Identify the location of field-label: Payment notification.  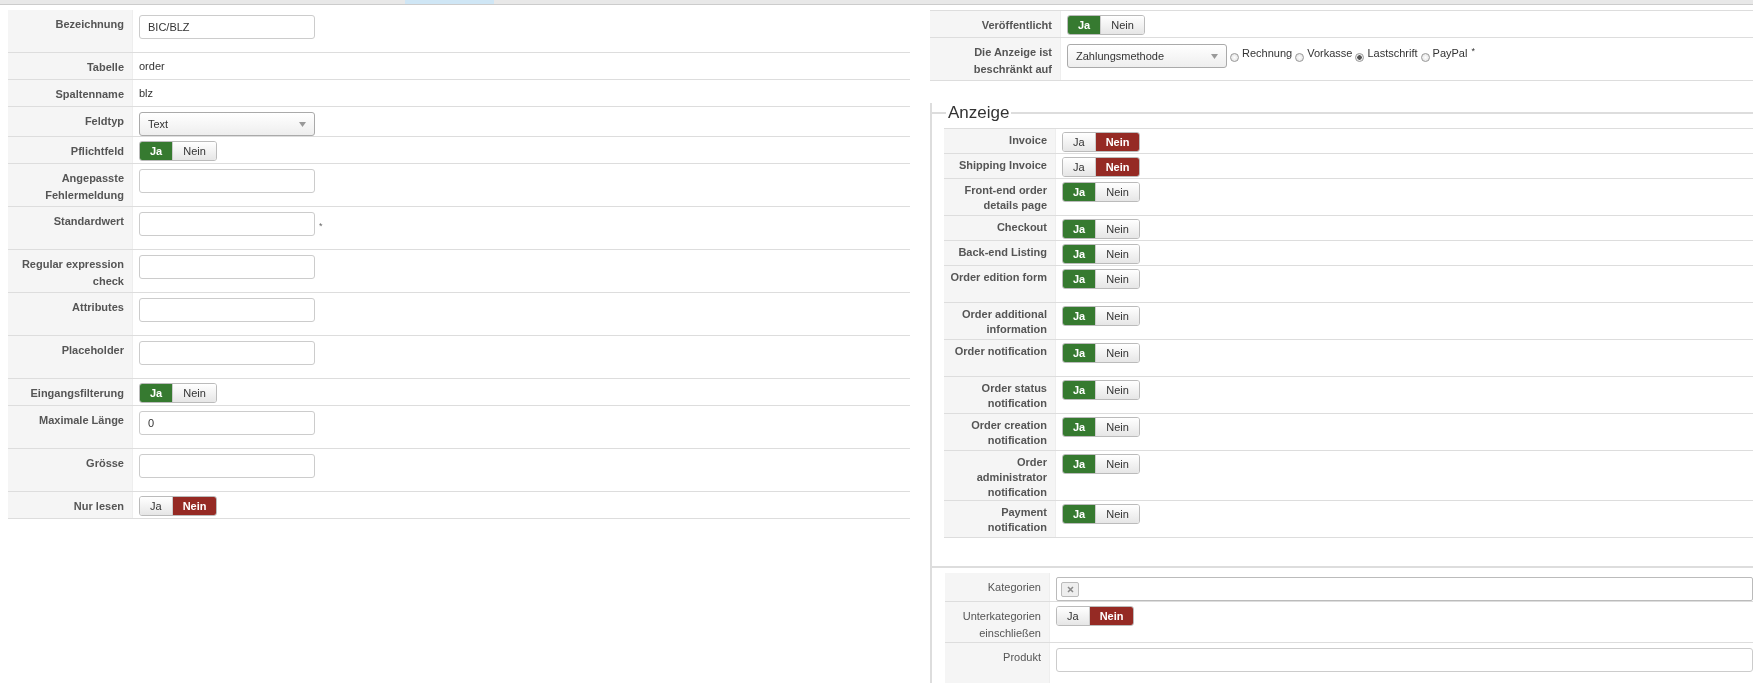
(1016, 520).